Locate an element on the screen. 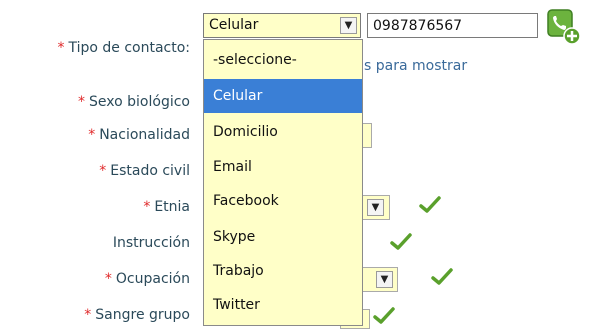  option-seleccione: -seleccione- is located at coordinates (283, 60).